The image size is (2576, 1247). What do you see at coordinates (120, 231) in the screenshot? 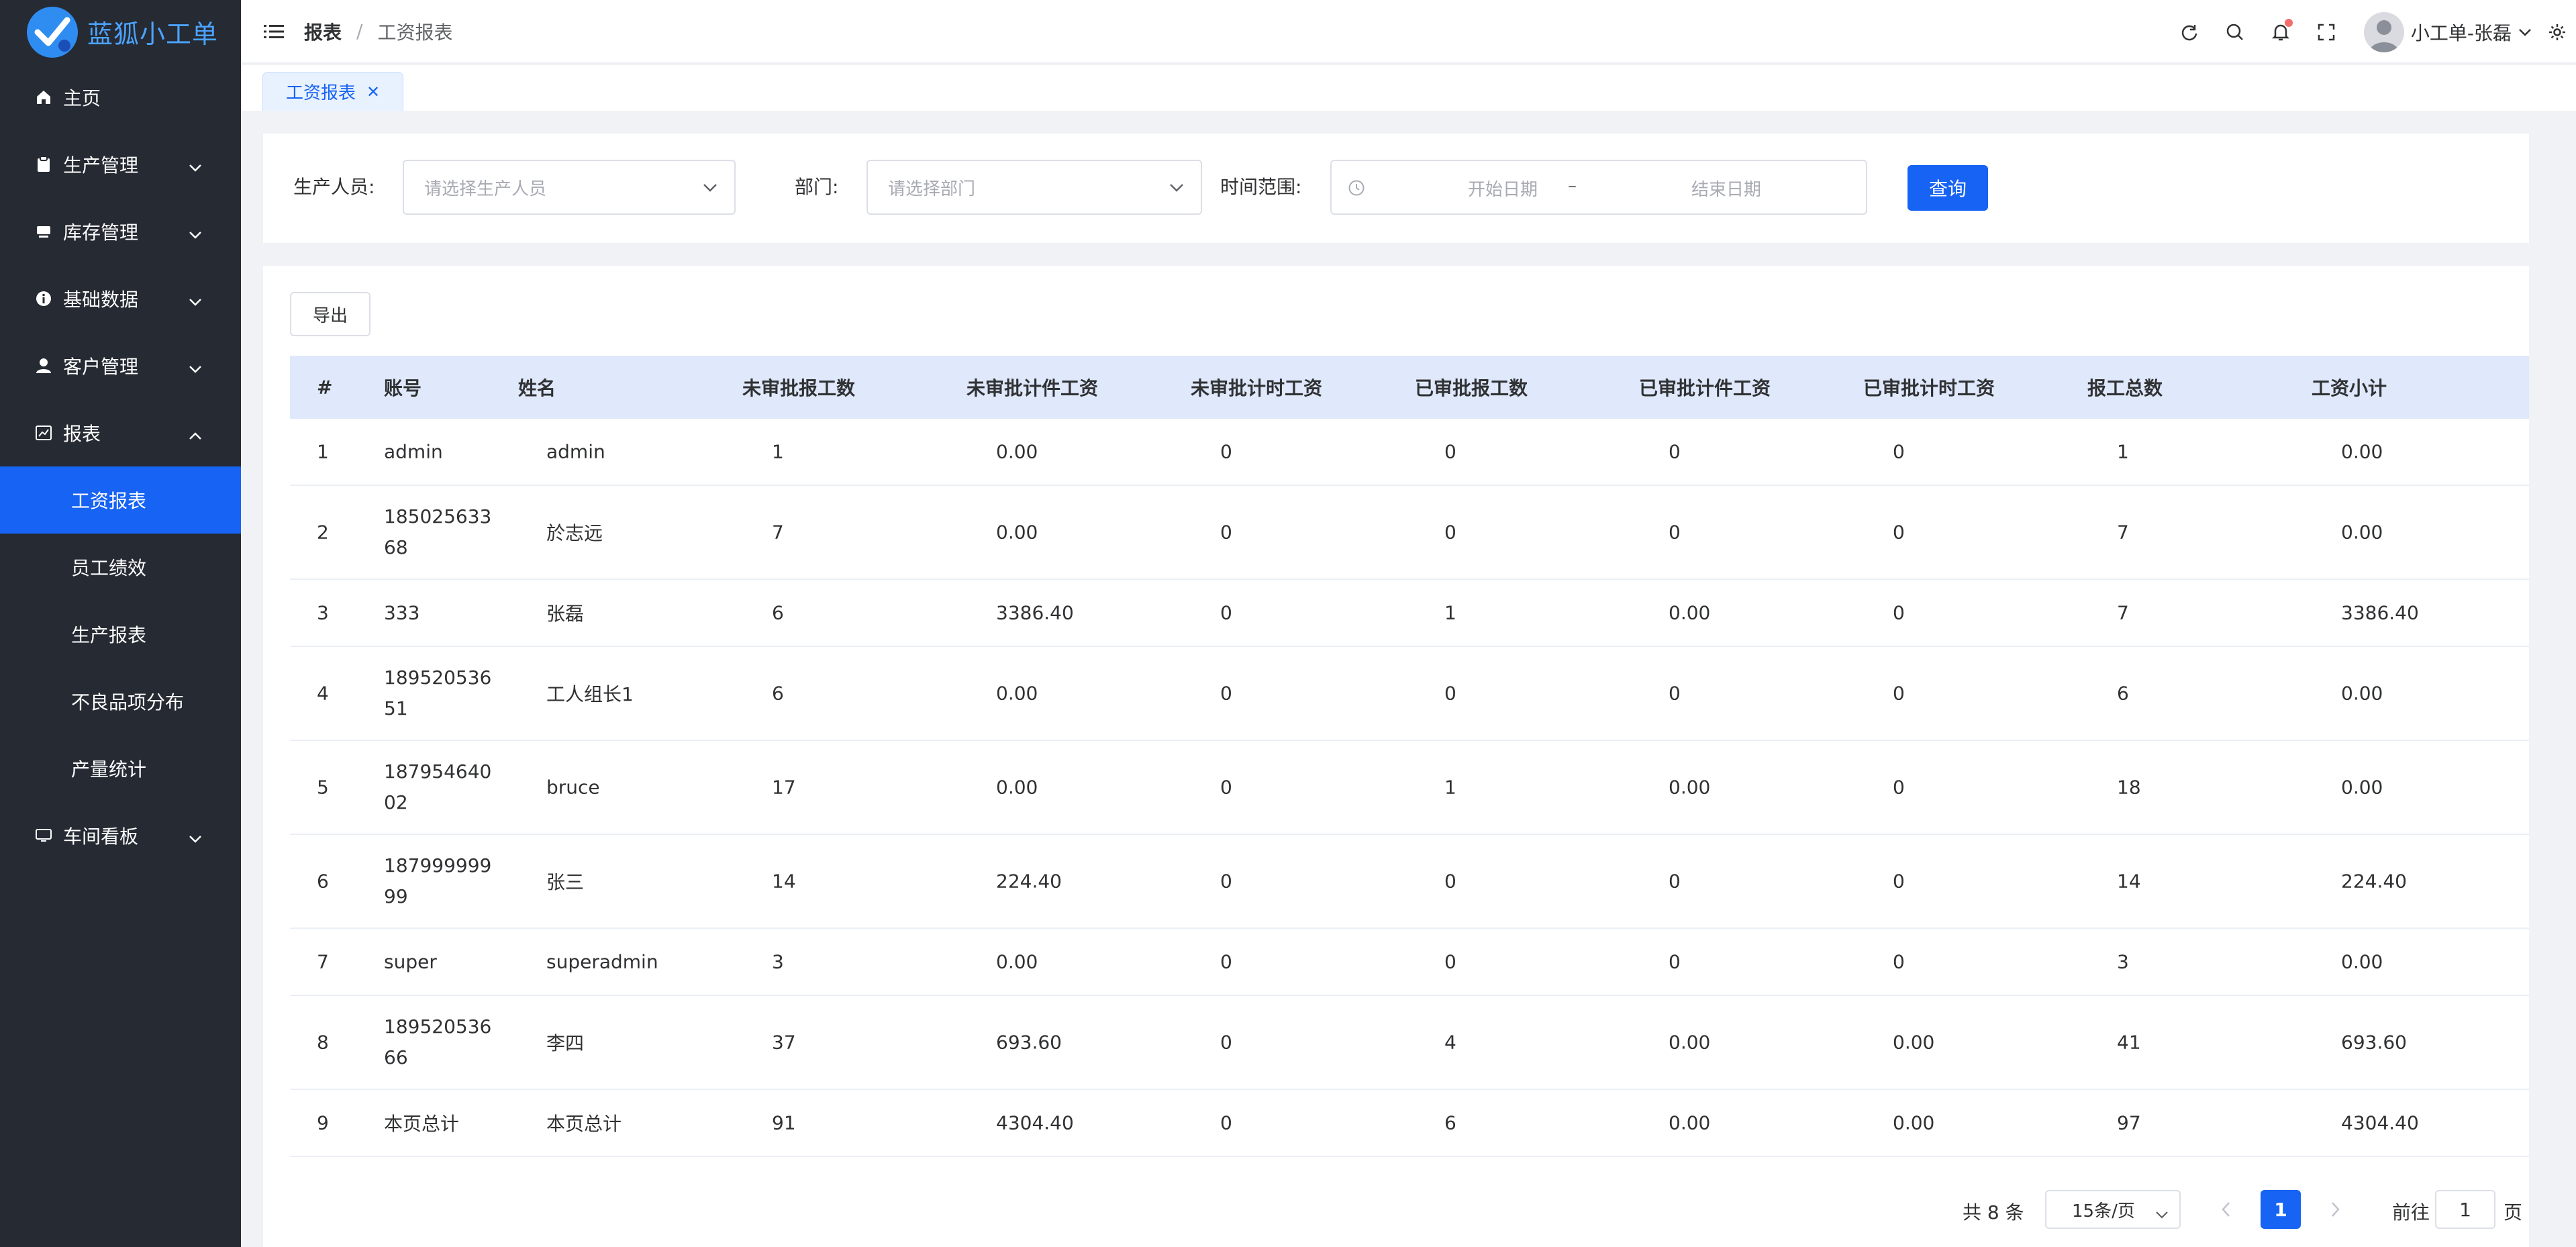
I see `sidebar-item-inventory: 库存管理` at bounding box center [120, 231].